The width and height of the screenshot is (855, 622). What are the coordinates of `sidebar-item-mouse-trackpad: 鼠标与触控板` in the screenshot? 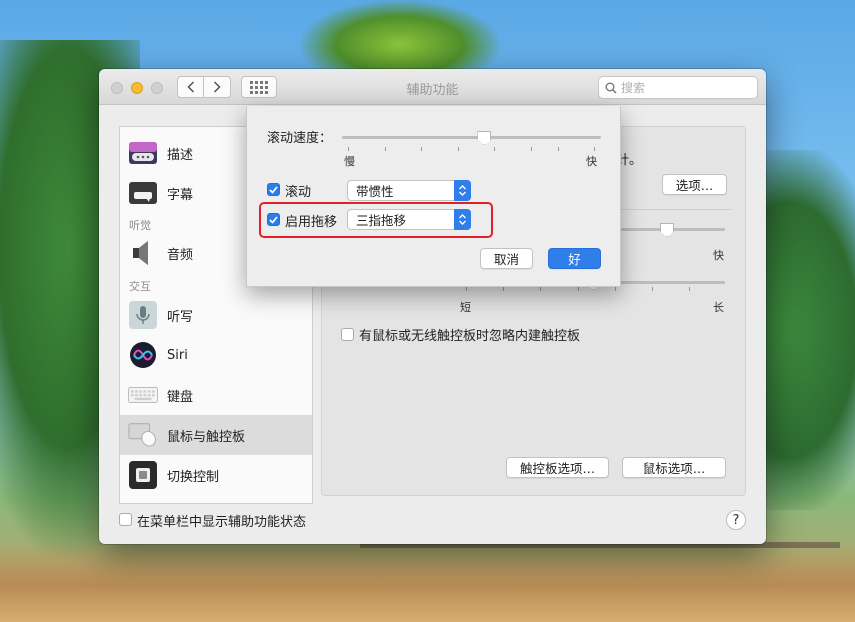 It's located at (216, 435).